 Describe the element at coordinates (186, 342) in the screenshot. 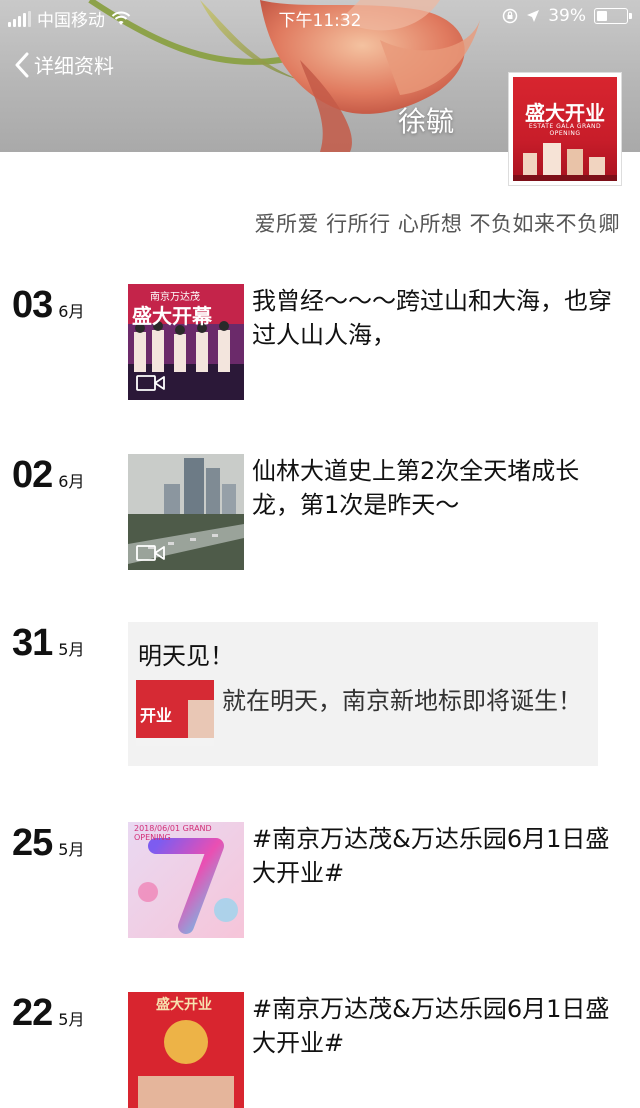

I see `post-thumbnail: 南京万达茂 盛大开幕` at that location.